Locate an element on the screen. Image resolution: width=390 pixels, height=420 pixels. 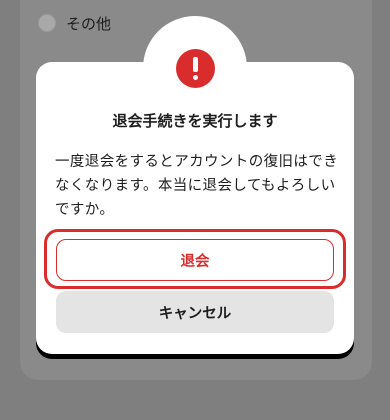
option-label: その他 is located at coordinates (89, 23).